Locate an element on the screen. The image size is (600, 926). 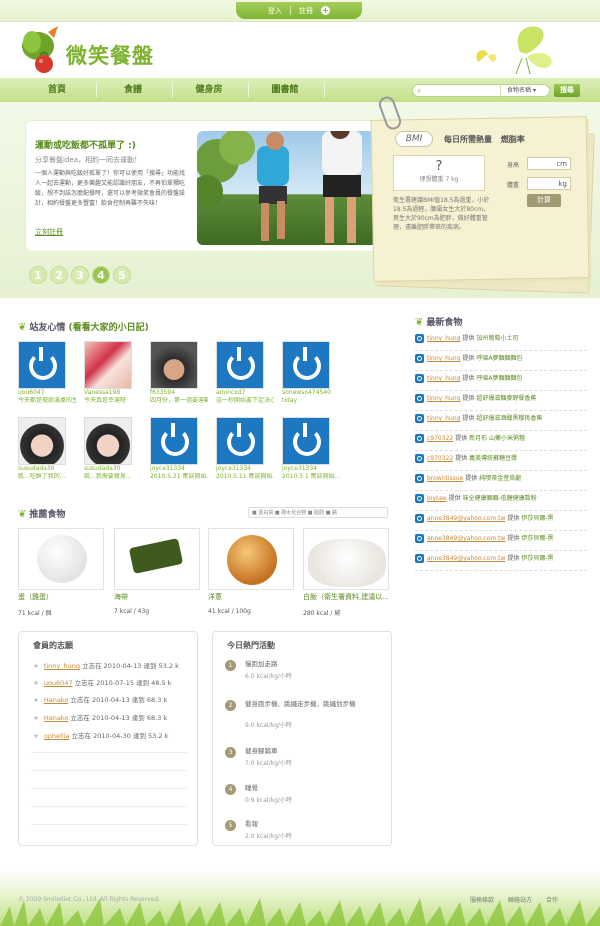
provider-user: JoyLee is located at coordinates (437, 498).